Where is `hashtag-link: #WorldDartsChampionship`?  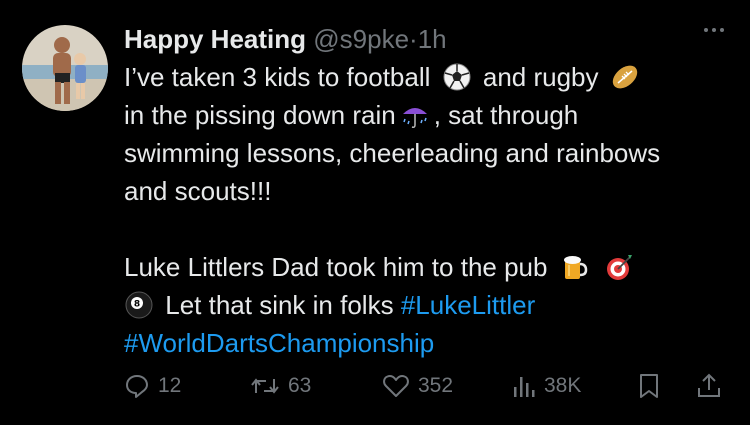
hashtag-link: #WorldDartsChampionship is located at coordinates (279, 343).